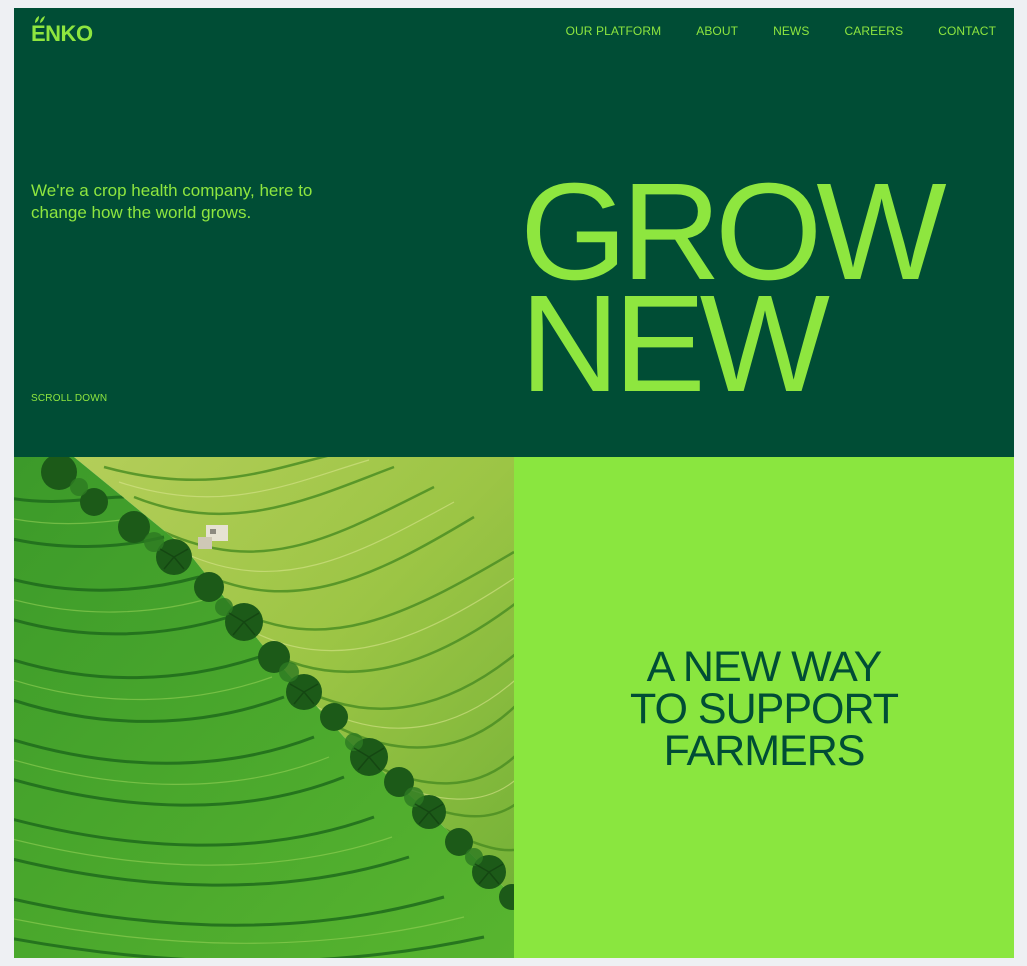 Image resolution: width=1027 pixels, height=966 pixels. I want to click on logo-text: ENKO, so click(62, 33).